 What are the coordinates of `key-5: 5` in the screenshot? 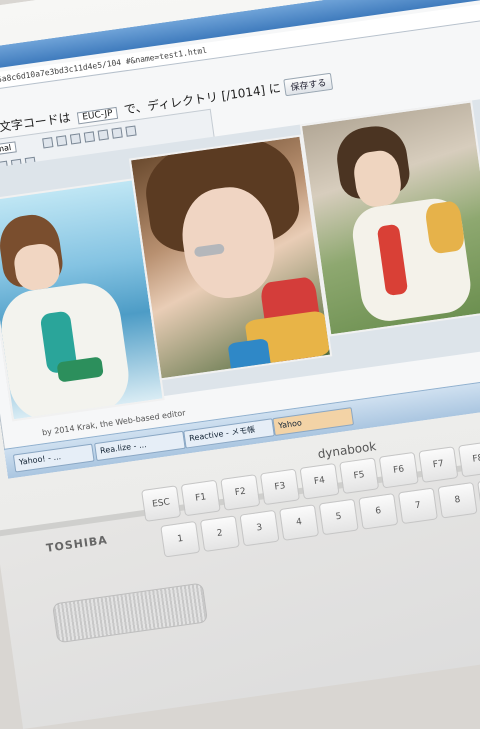 It's located at (338, 517).